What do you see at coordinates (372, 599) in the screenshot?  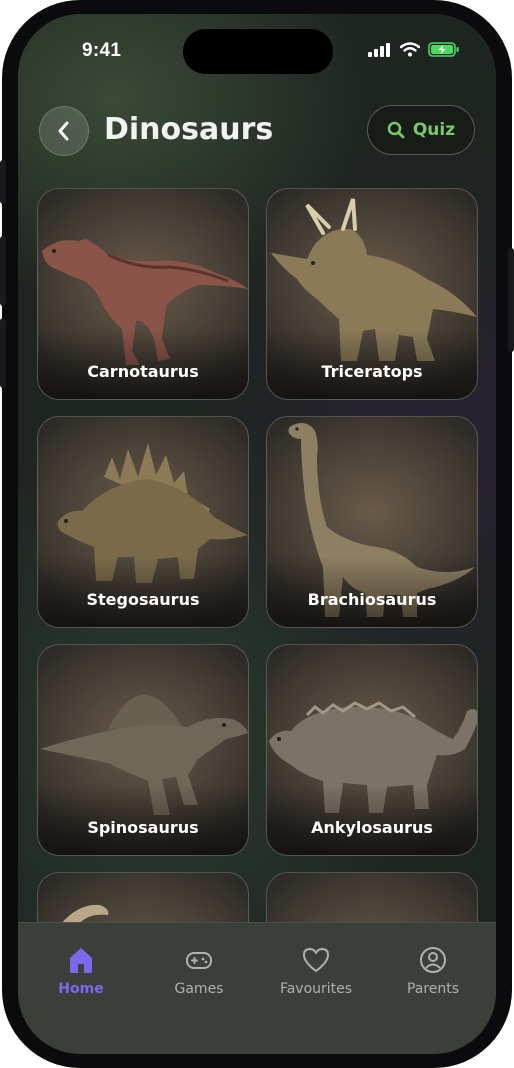 I see `dinosaur-name: Brachiosaurus` at bounding box center [372, 599].